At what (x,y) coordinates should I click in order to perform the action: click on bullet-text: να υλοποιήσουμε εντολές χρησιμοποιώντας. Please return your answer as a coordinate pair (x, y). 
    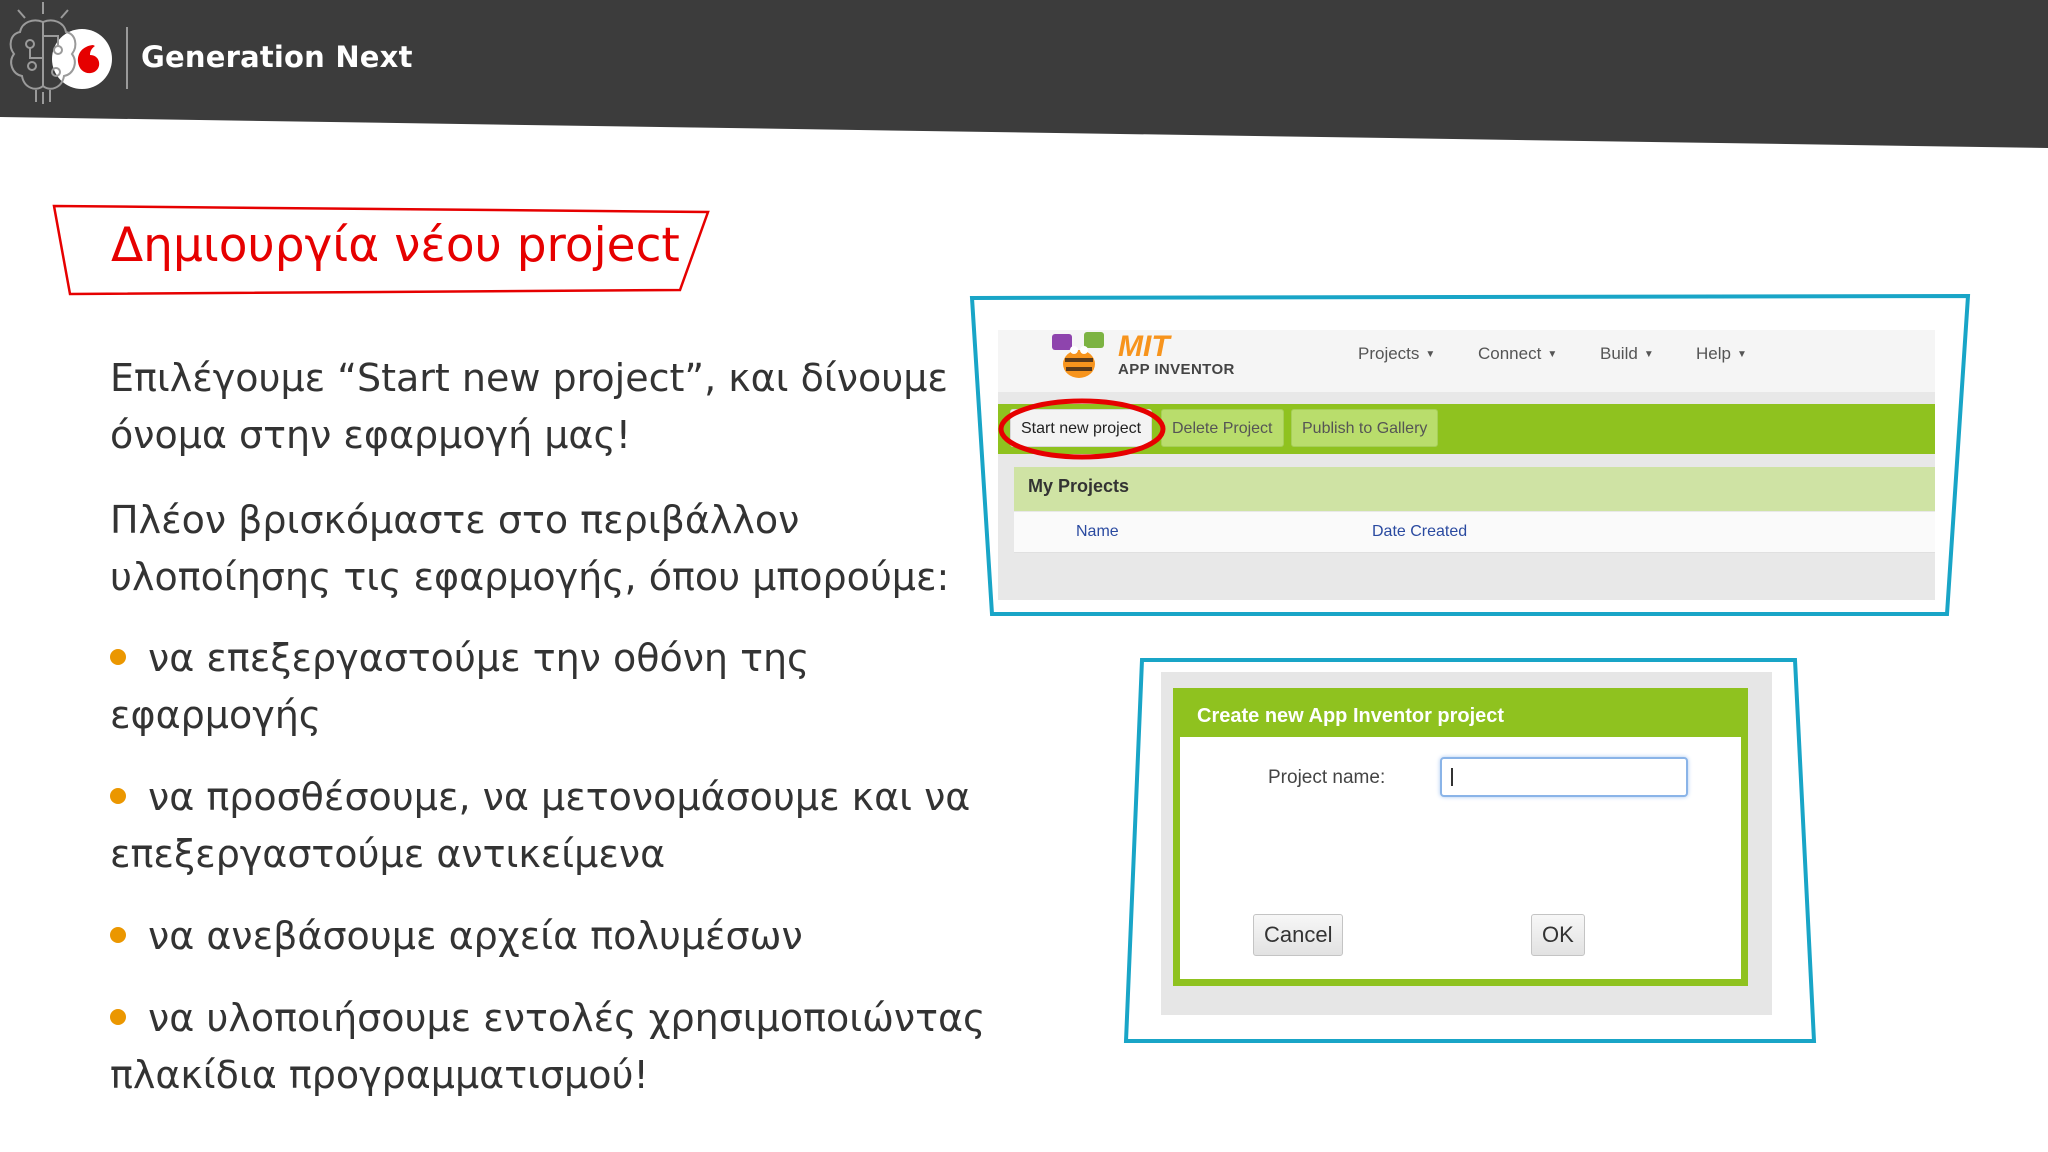
    Looking at the image, I should click on (567, 1018).